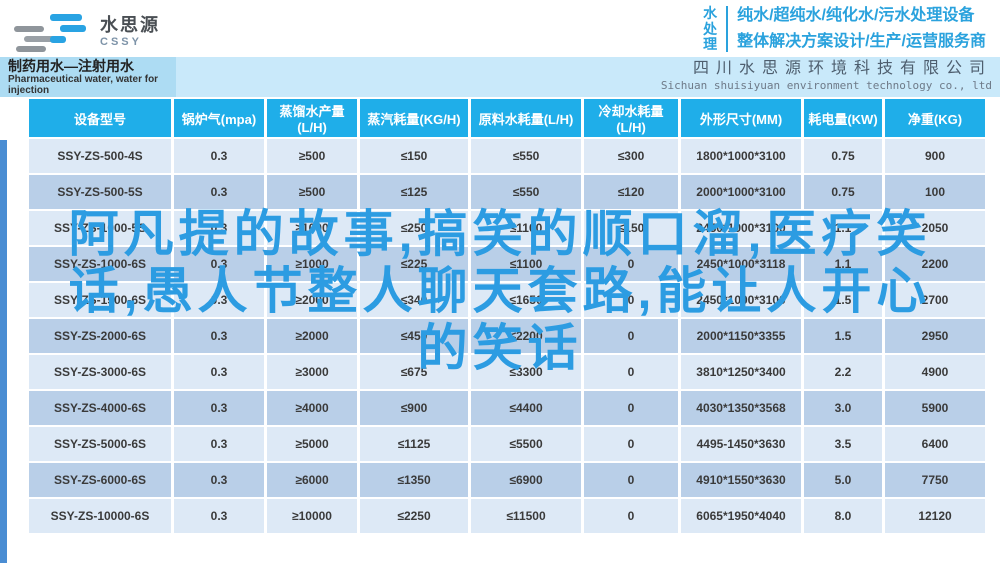 This screenshot has height=581, width=1000. I want to click on model-cell: SSY-ZS-500-5S, so click(100, 192).